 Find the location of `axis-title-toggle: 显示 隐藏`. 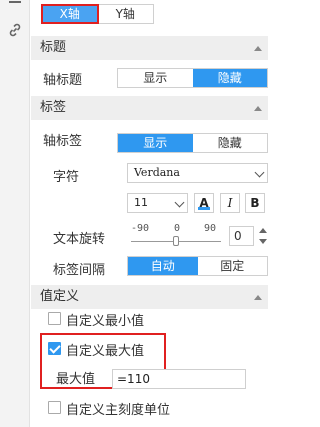

axis-title-toggle: 显示 隐藏 is located at coordinates (192, 78).